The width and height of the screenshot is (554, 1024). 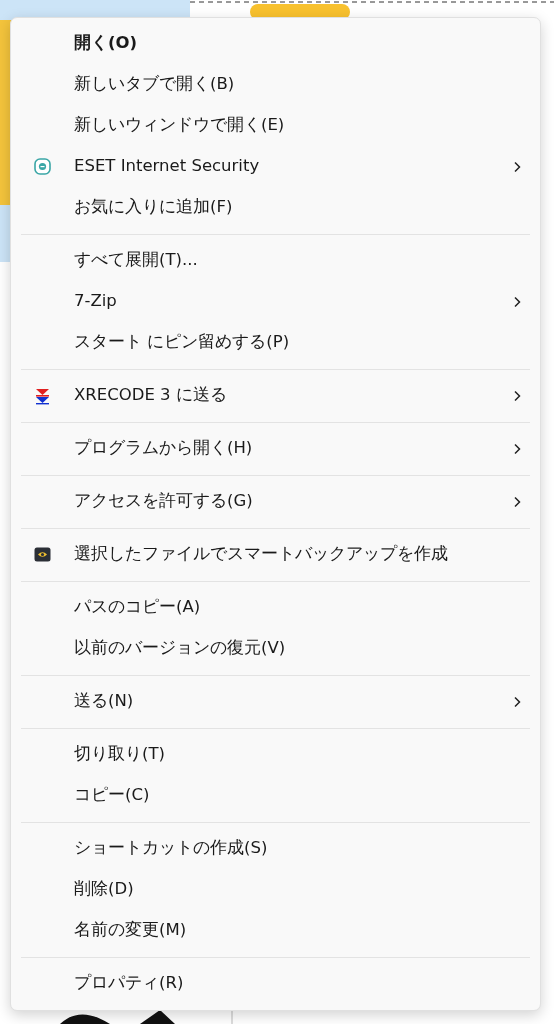 What do you see at coordinates (275, 395) in the screenshot?
I see `menu-item: XRECODE 3 に送る` at bounding box center [275, 395].